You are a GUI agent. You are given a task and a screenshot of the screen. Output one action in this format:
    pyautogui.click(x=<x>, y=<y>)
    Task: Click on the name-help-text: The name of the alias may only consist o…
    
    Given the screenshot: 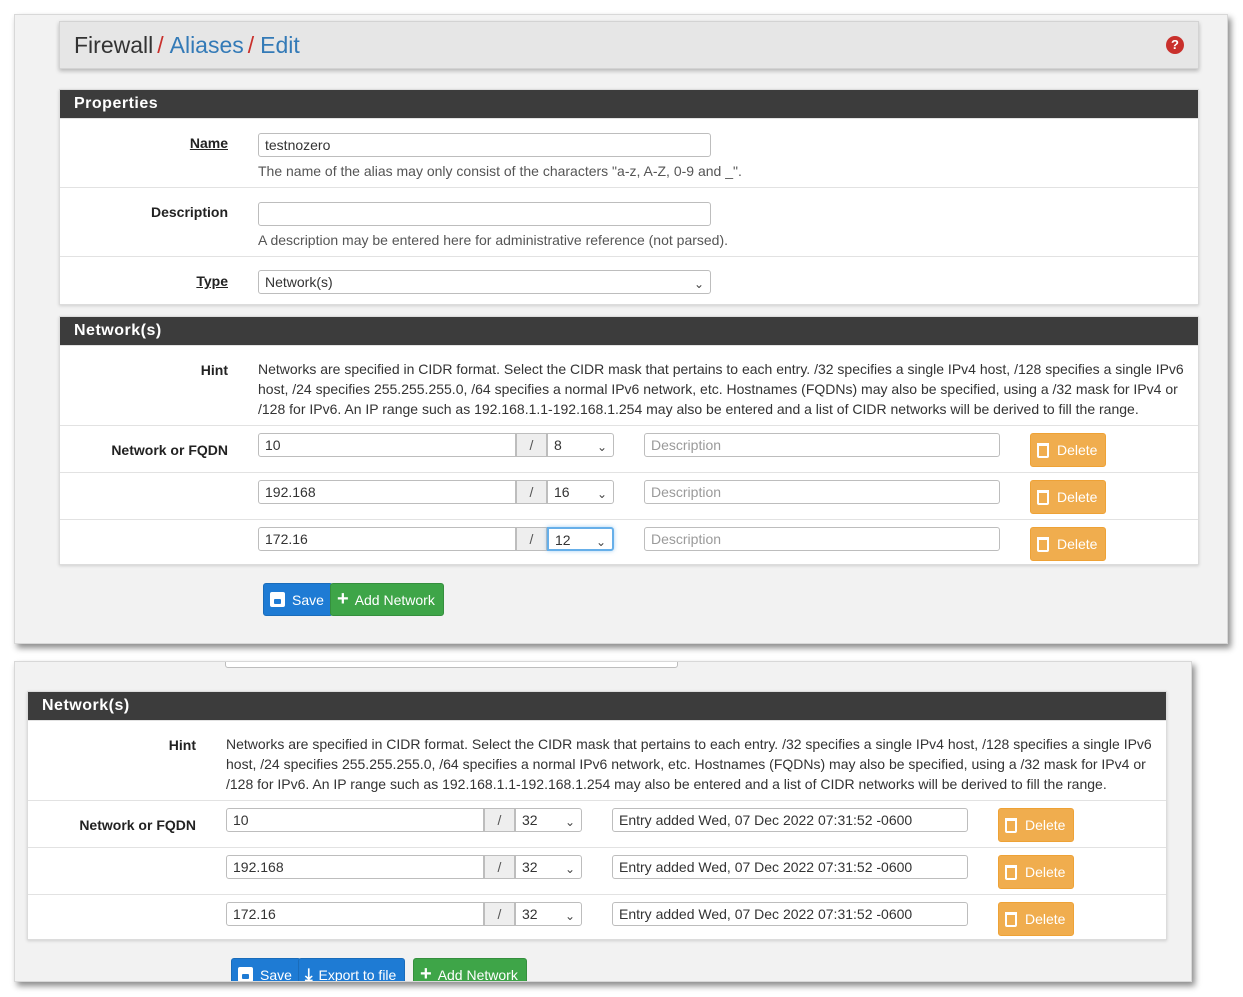 What is the action you would take?
    pyautogui.click(x=500, y=171)
    